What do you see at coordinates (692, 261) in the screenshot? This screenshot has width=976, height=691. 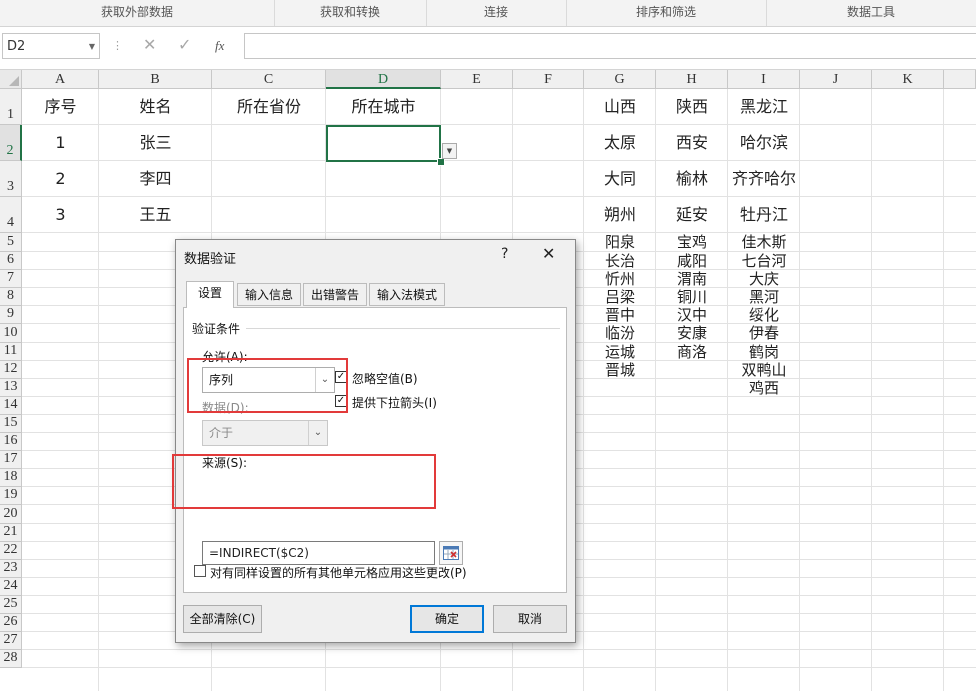 I see `cell-h6: 咸阳` at bounding box center [692, 261].